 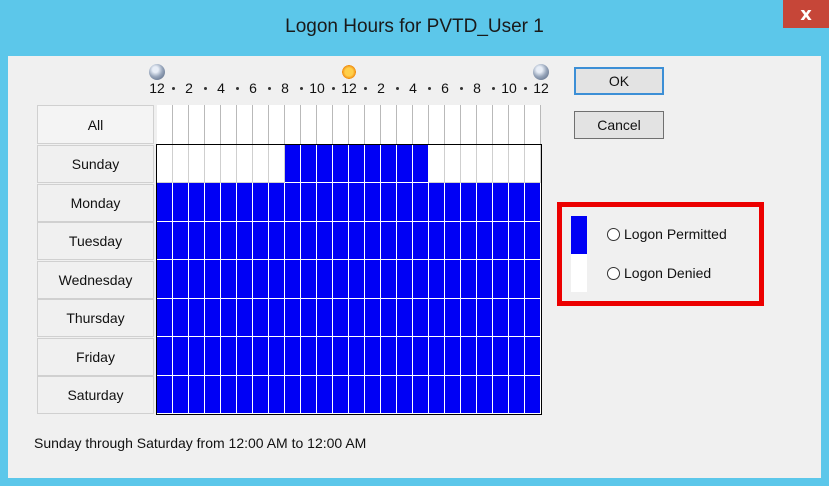 What do you see at coordinates (95, 241) in the screenshot?
I see `day-label-tuesday: Tuesday` at bounding box center [95, 241].